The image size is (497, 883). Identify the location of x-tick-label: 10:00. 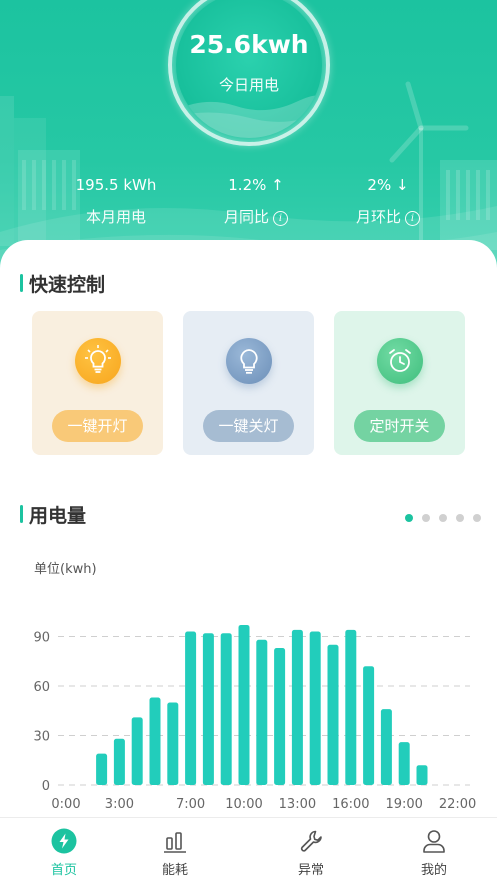
(243, 804).